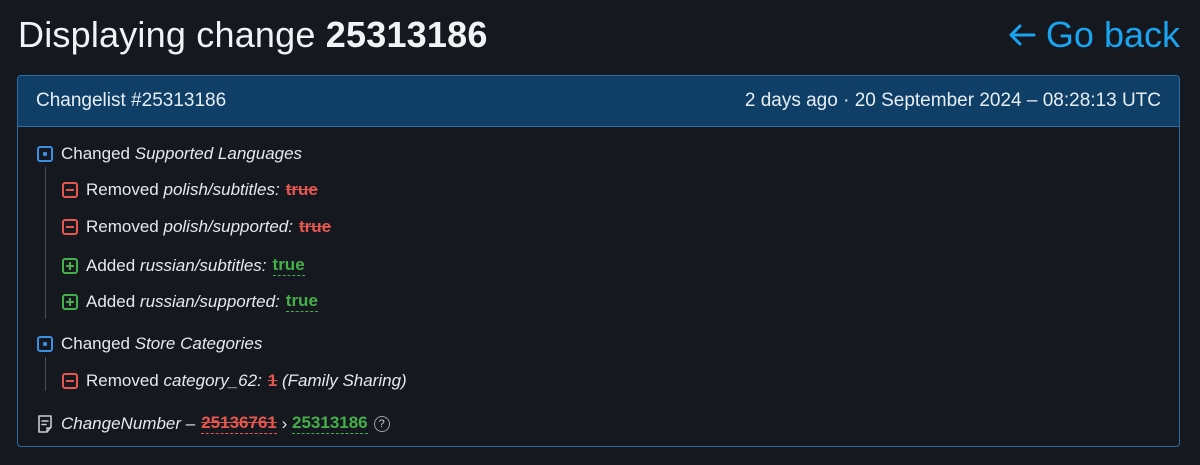  I want to click on change-number-label: ChangeNumber, so click(121, 423).